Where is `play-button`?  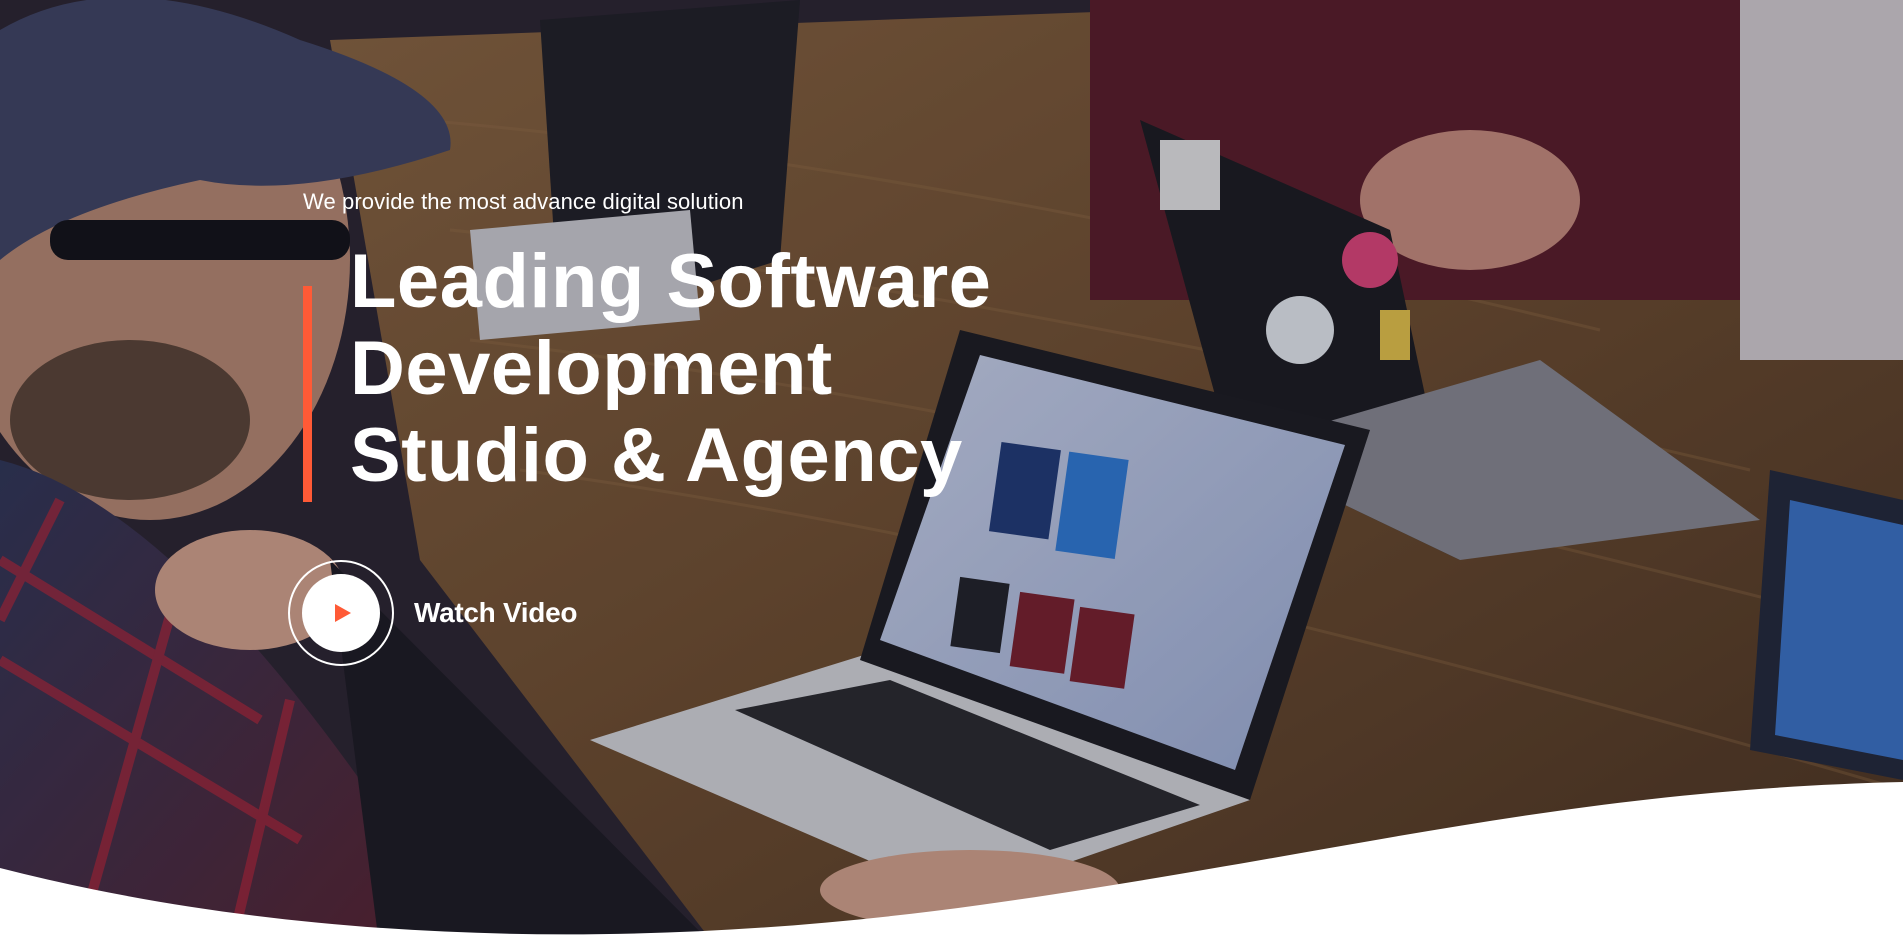
play-button is located at coordinates (341, 613).